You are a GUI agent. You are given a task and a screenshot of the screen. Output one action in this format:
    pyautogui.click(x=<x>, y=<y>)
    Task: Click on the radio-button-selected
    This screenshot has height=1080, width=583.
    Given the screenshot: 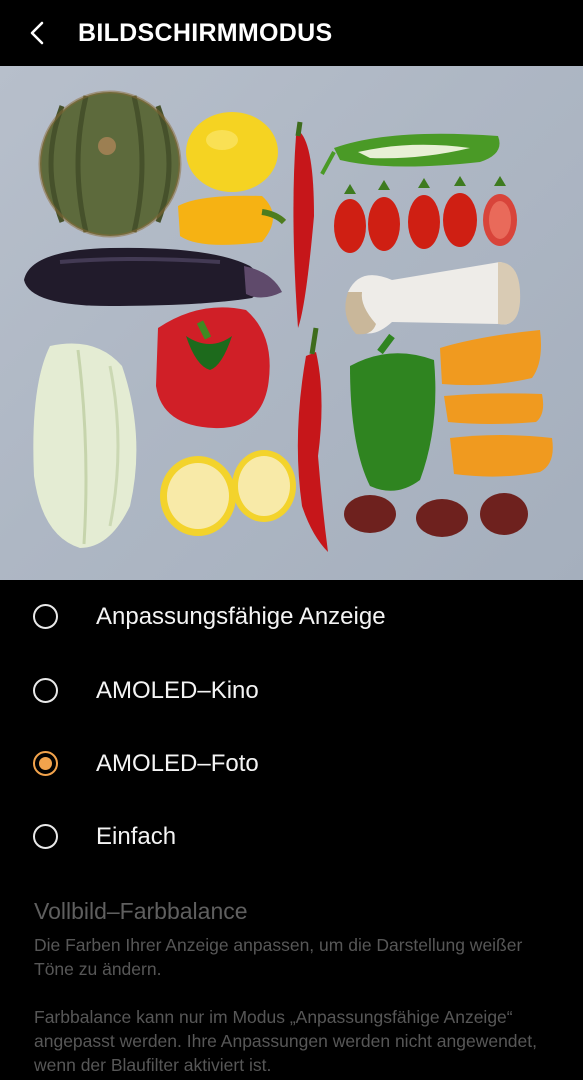 What is the action you would take?
    pyautogui.click(x=45, y=763)
    